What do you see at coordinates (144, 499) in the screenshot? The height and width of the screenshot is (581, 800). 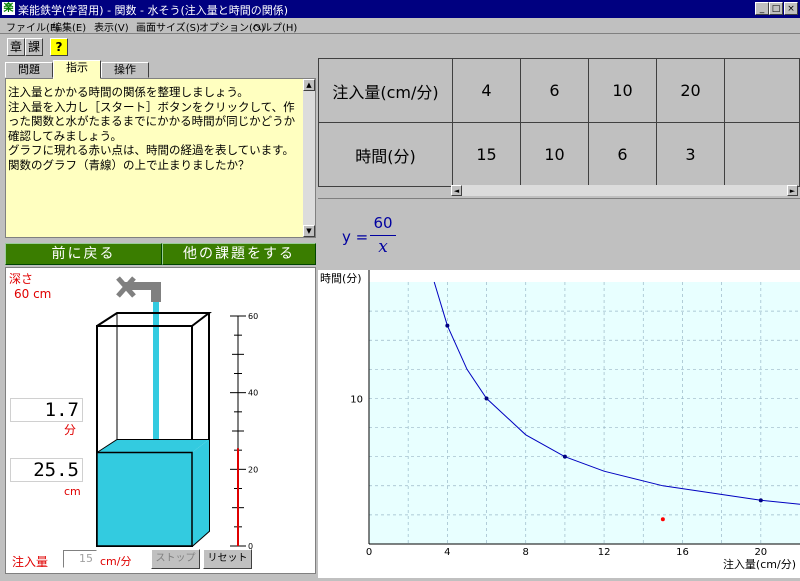 I see `water-front` at bounding box center [144, 499].